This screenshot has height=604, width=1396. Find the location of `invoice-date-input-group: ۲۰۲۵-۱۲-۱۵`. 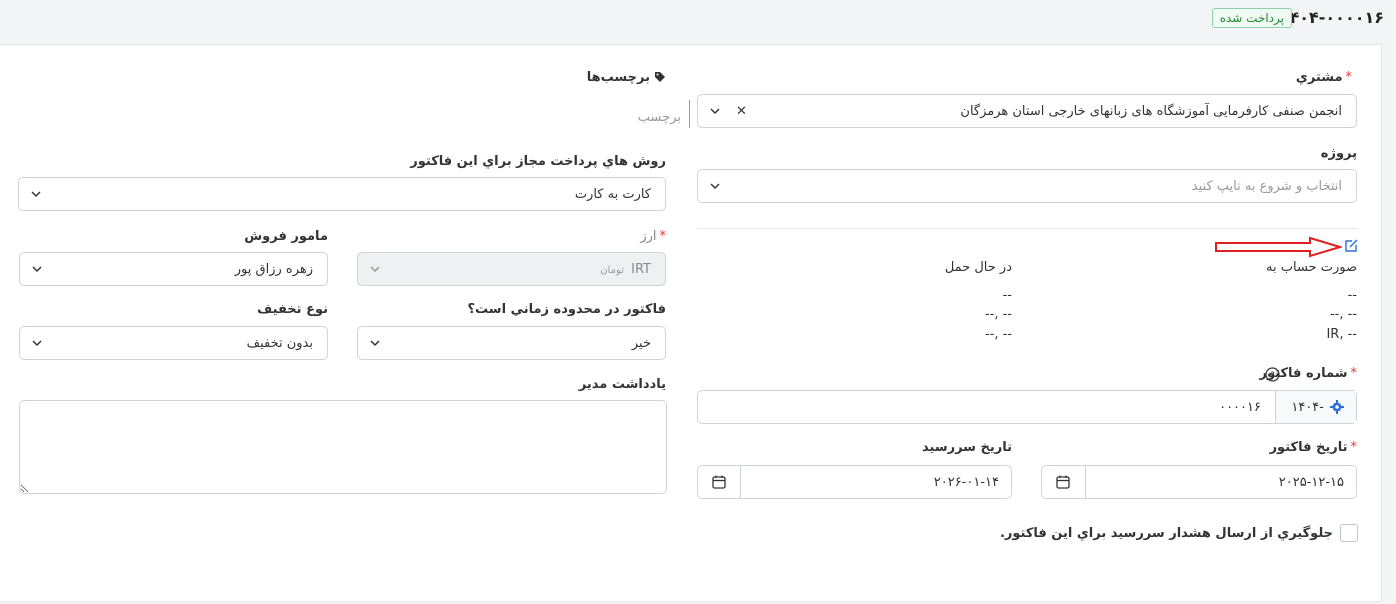

invoice-date-input-group: ۲۰۲۵-۱۲-۱۵ is located at coordinates (1199, 482).